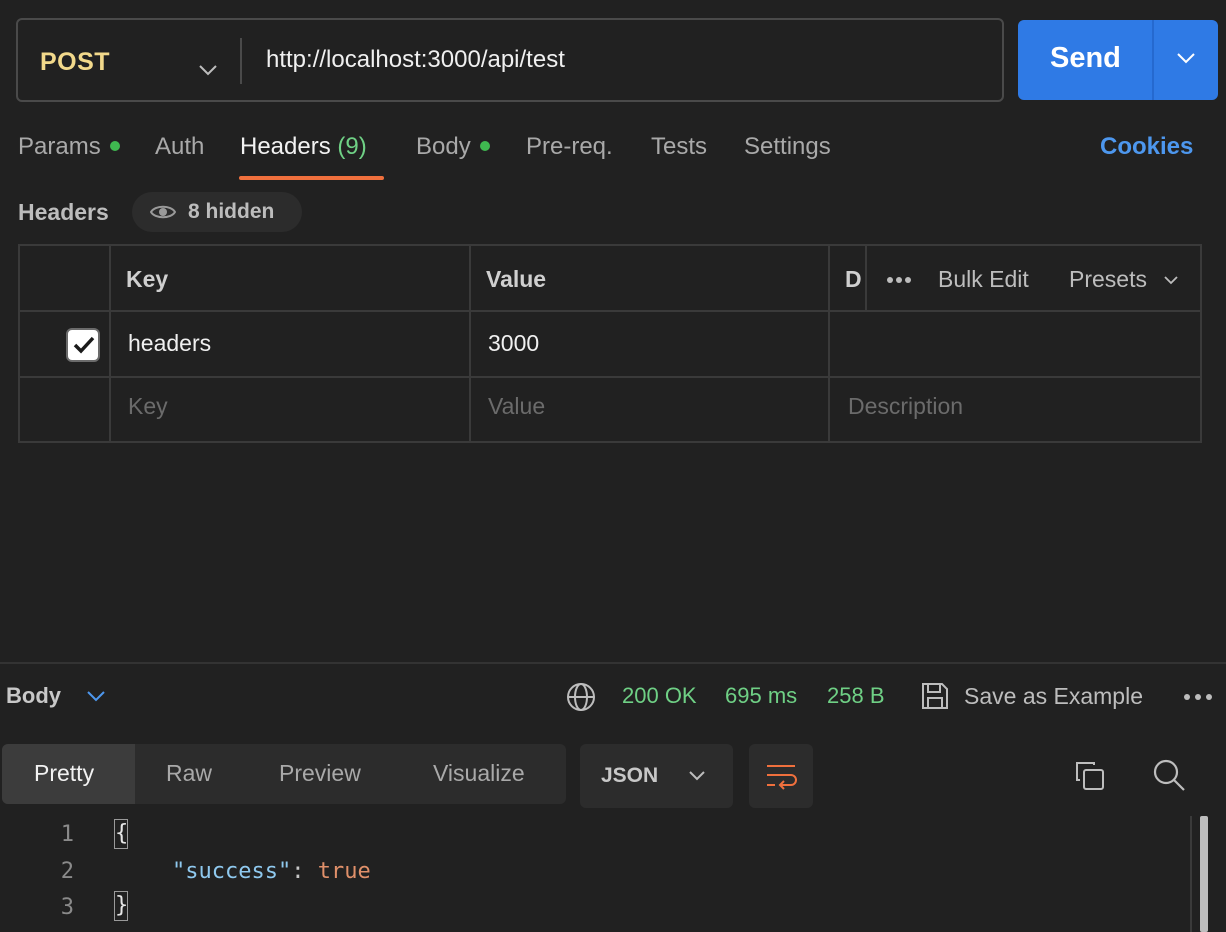 The height and width of the screenshot is (932, 1226). What do you see at coordinates (1023, 345) in the screenshot?
I see `header-description-cell` at bounding box center [1023, 345].